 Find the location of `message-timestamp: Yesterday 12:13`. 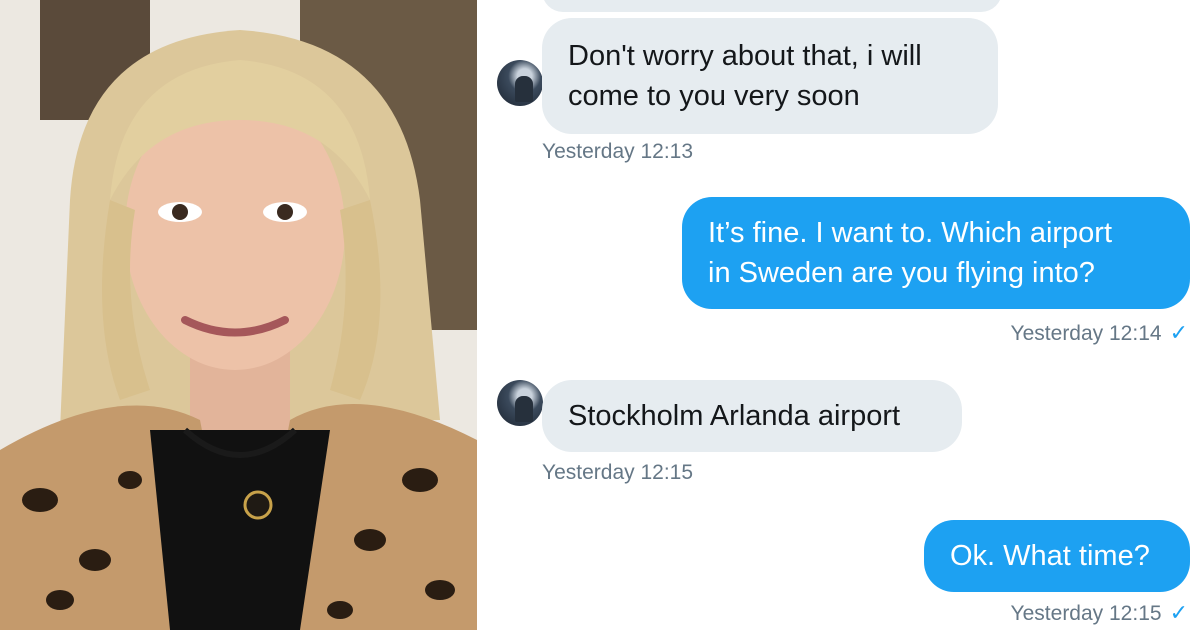

message-timestamp: Yesterday 12:13 is located at coordinates (617, 152).